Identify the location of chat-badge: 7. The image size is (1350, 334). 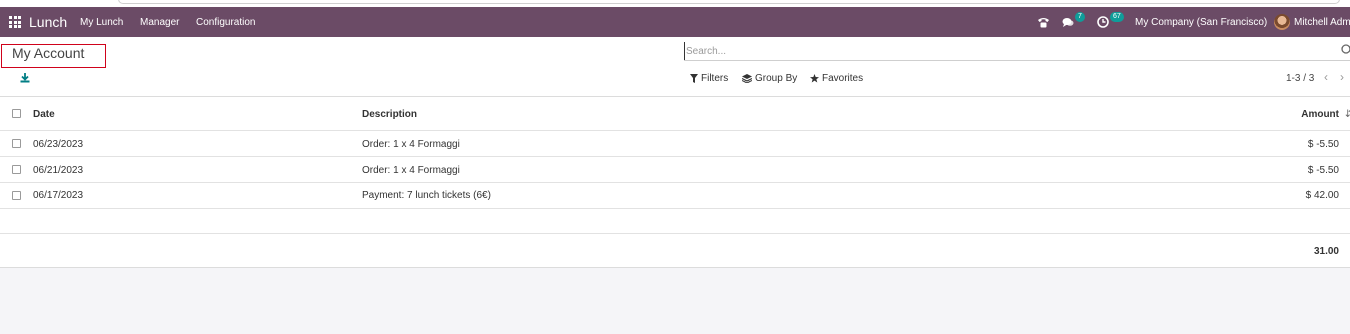
(1080, 17).